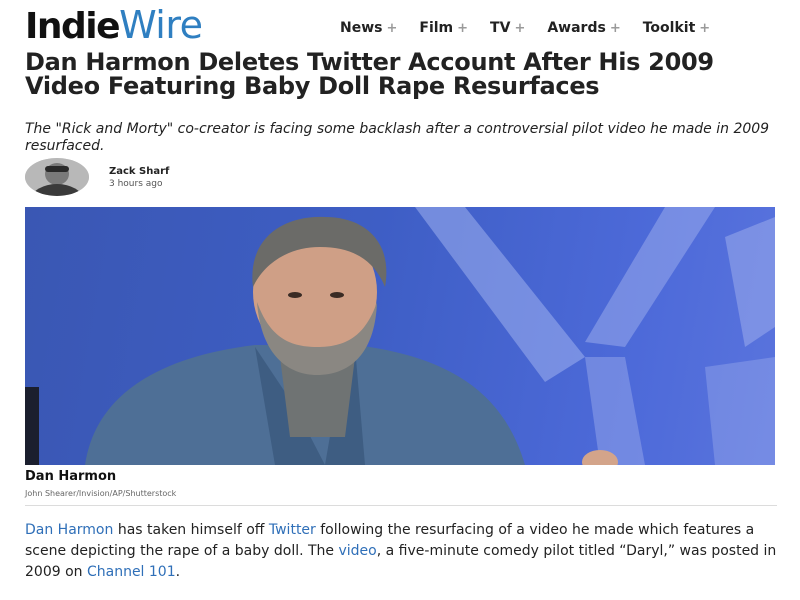 Image resolution: width=800 pixels, height=600 pixels. What do you see at coordinates (161, 25) in the screenshot?
I see `logo-text-wire: Wire` at bounding box center [161, 25].